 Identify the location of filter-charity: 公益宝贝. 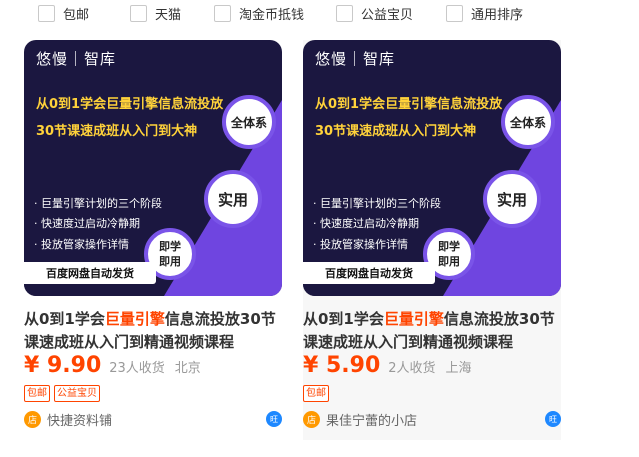
(374, 13).